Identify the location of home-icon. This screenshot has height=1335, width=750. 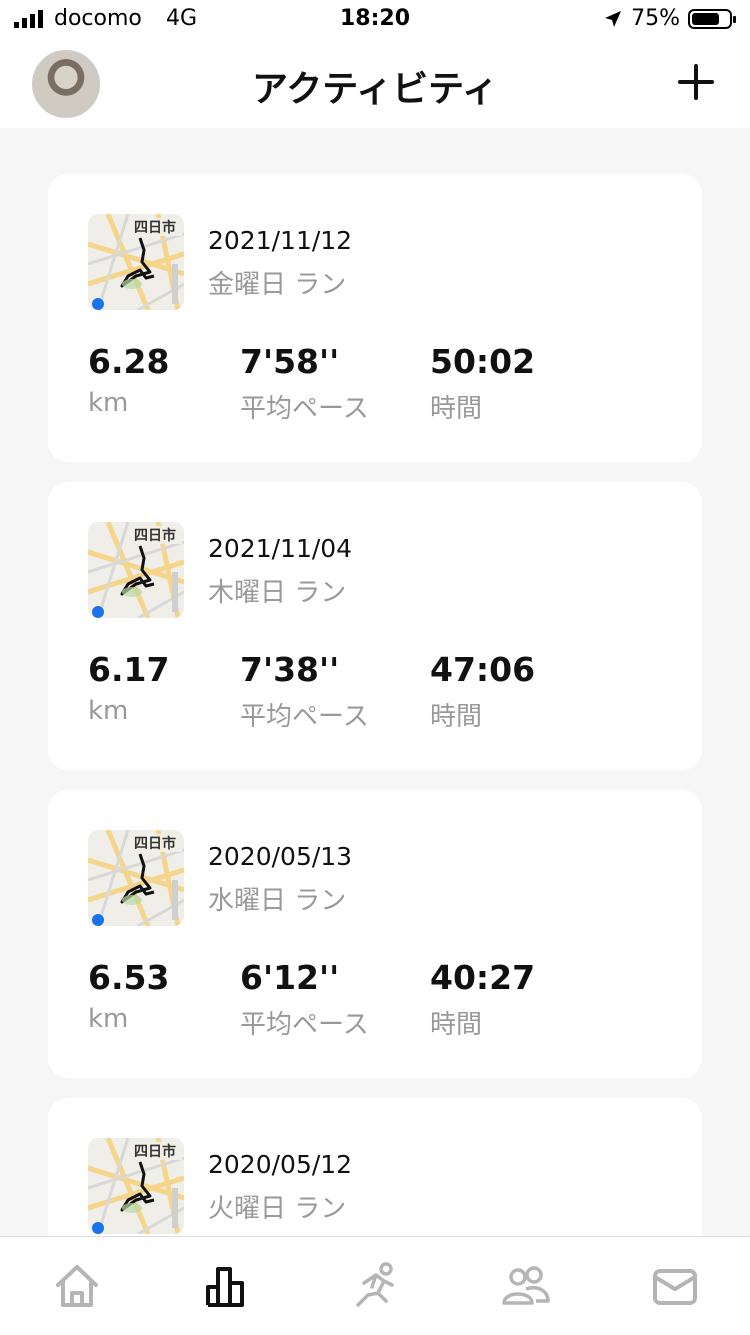
(77, 1286).